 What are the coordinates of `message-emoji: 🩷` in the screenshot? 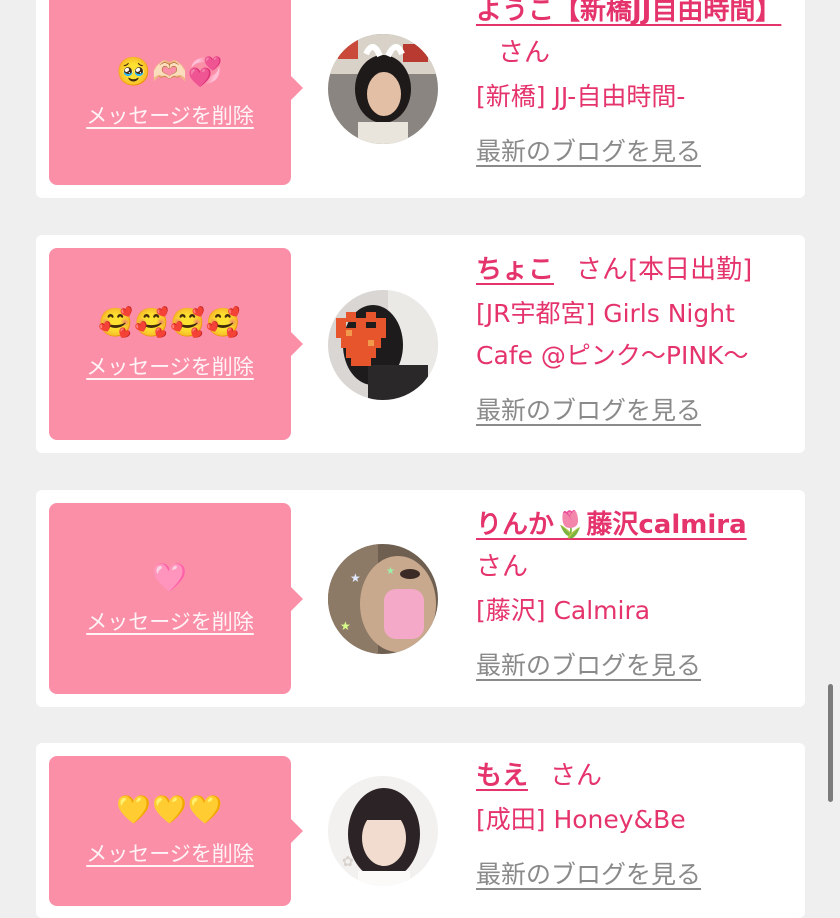 It's located at (170, 577).